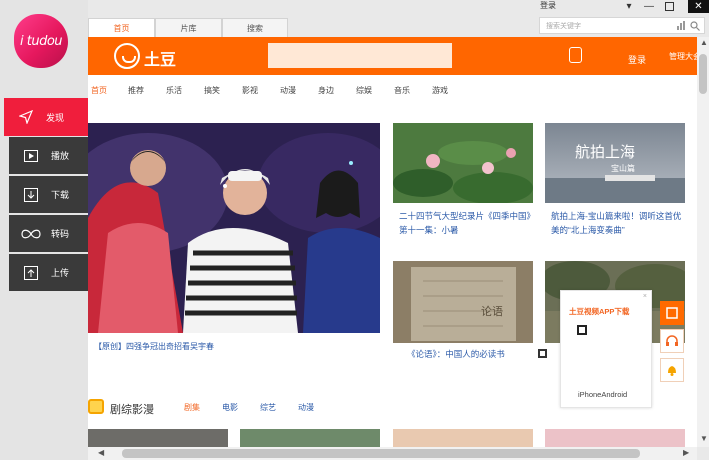 This screenshot has width=709, height=460. Describe the element at coordinates (48, 155) in the screenshot. I see `sidebar-item-play: 播放` at that location.